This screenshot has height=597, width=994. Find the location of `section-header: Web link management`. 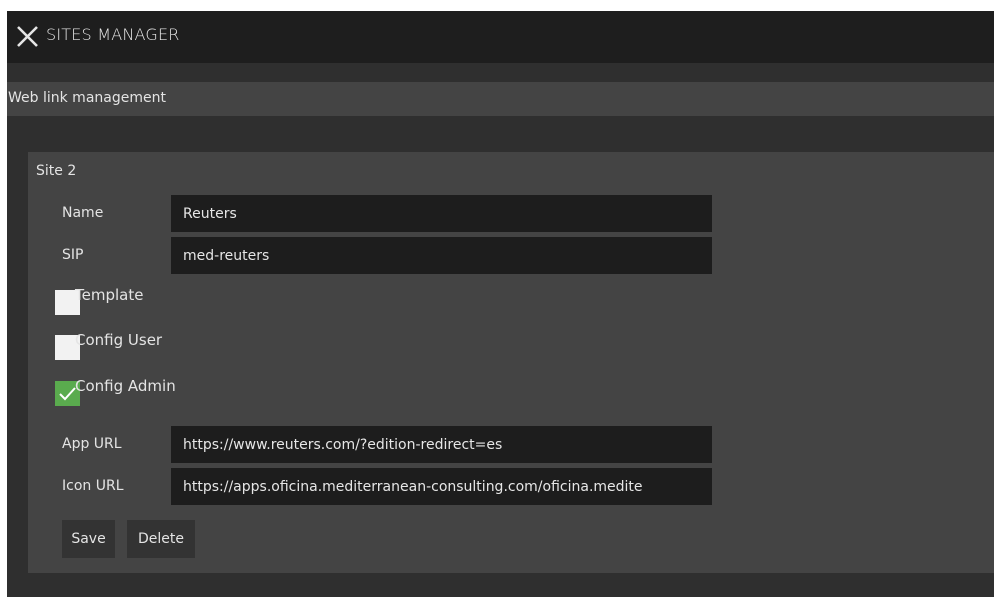

section-header: Web link management is located at coordinates (500, 99).